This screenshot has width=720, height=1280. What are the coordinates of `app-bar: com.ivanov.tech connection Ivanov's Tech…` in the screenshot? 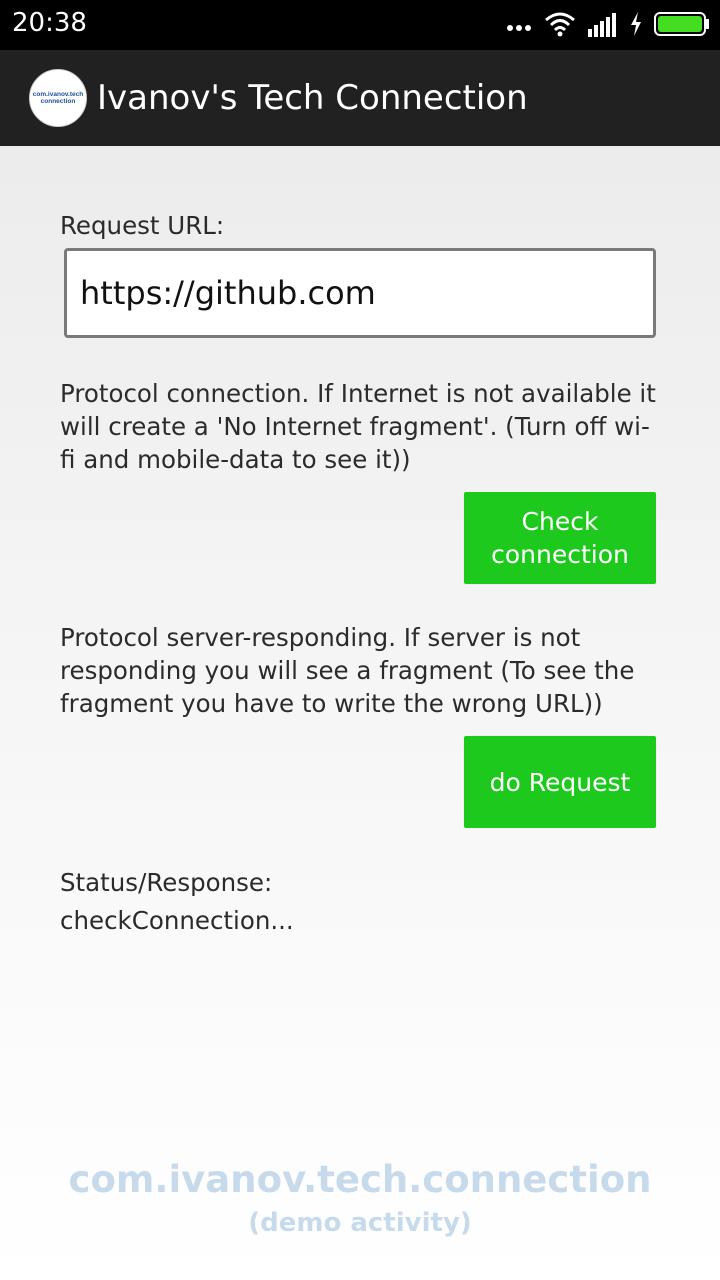 It's located at (360, 98).